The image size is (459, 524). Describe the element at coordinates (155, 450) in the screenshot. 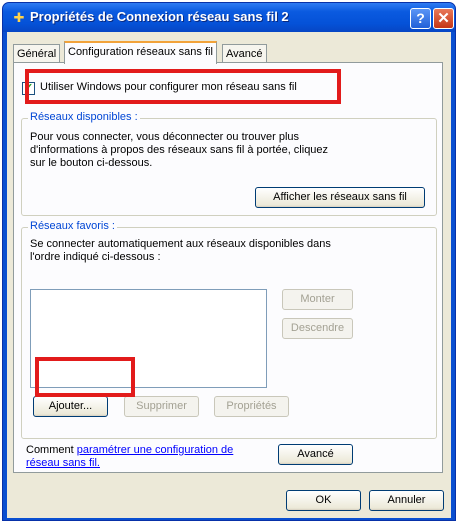

I see `learn-more-link: paramétrer une configuration de` at that location.